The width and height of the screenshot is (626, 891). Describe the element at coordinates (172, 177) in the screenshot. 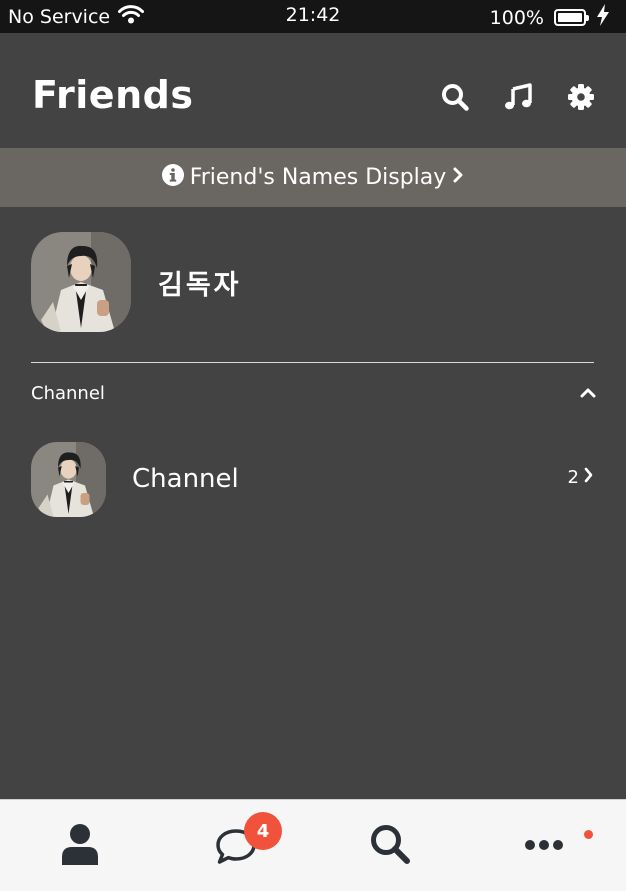

I see `info-icon` at that location.